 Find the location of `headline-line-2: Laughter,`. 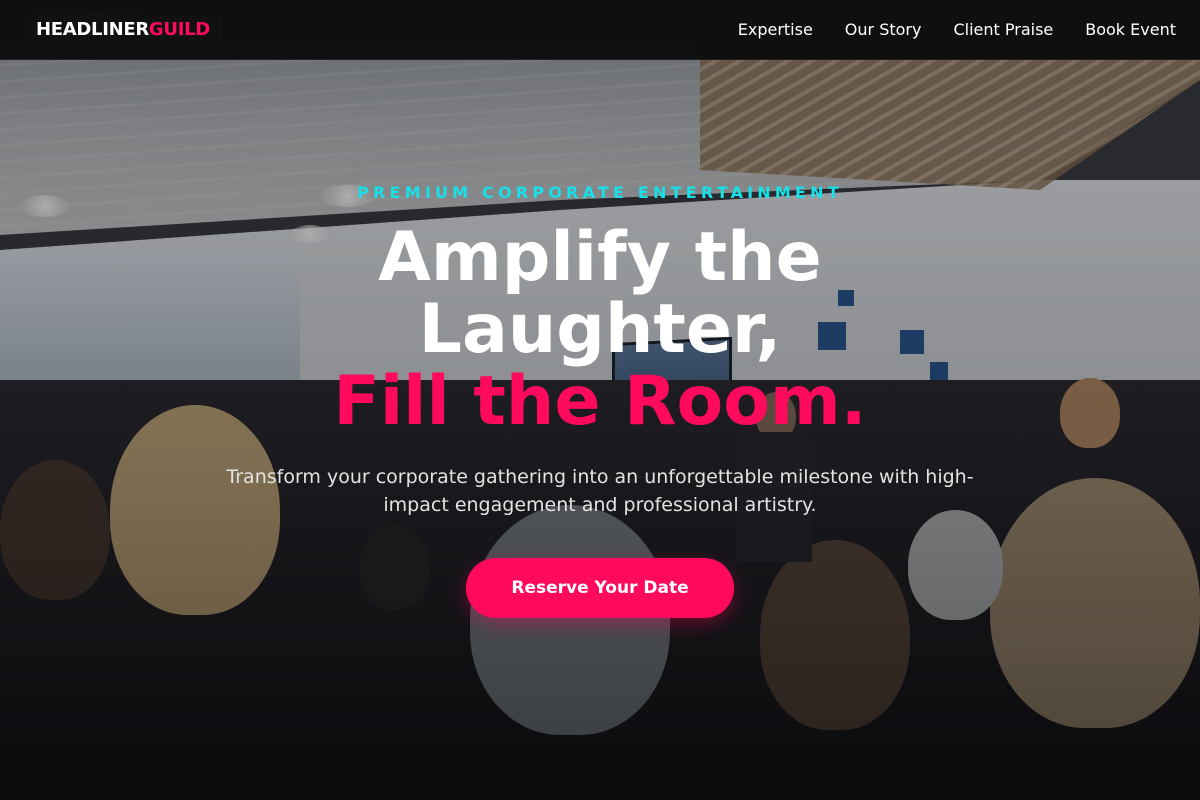

headline-line-2: Laughter, is located at coordinates (600, 329).